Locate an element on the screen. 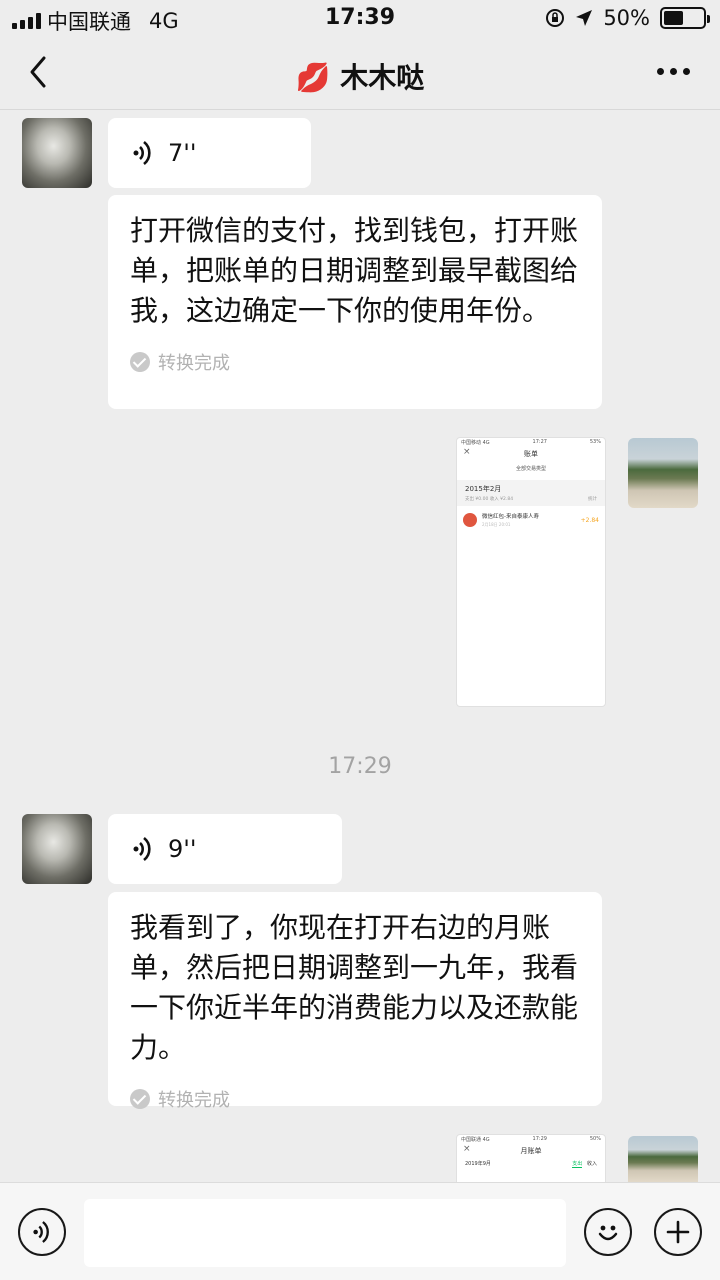 The height and width of the screenshot is (1280, 720). voice-message: 7'' is located at coordinates (209, 153).